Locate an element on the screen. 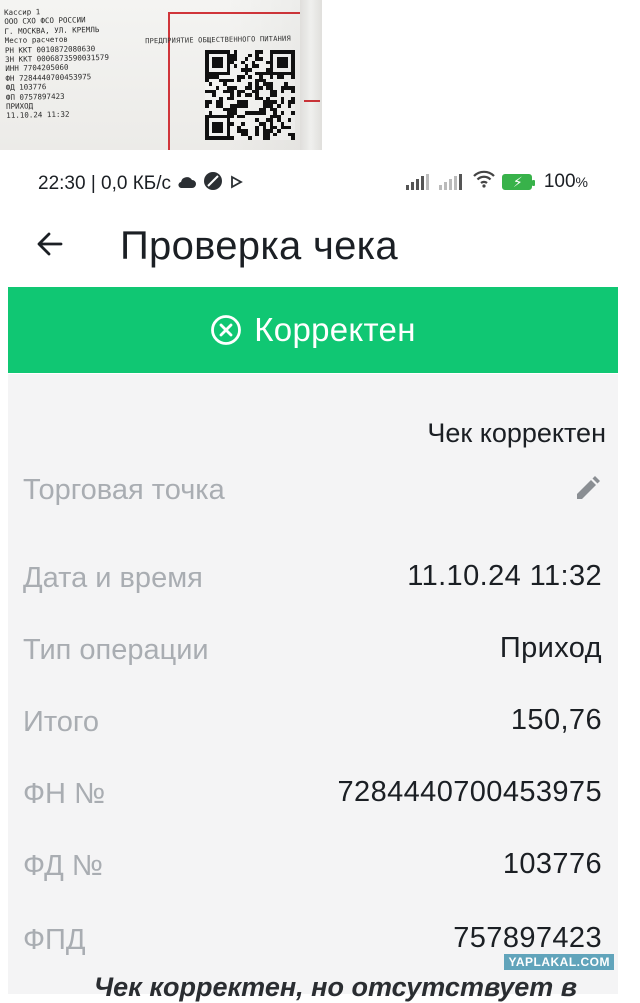 The image size is (640, 1003). detail-label: ФПД is located at coordinates (54, 940).